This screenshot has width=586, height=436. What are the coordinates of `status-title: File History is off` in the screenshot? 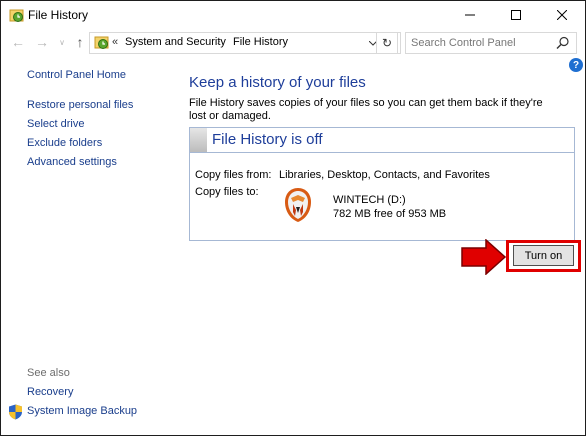 It's located at (267, 139).